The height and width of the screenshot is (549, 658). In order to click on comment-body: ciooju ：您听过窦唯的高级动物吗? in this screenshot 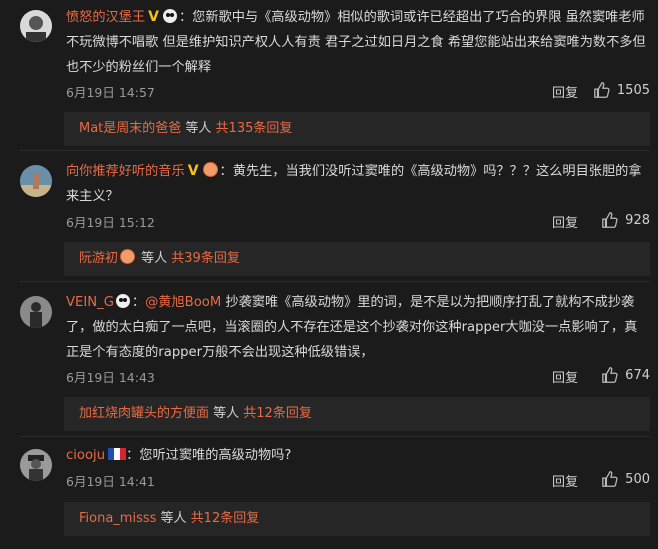, I will do `click(179, 455)`.